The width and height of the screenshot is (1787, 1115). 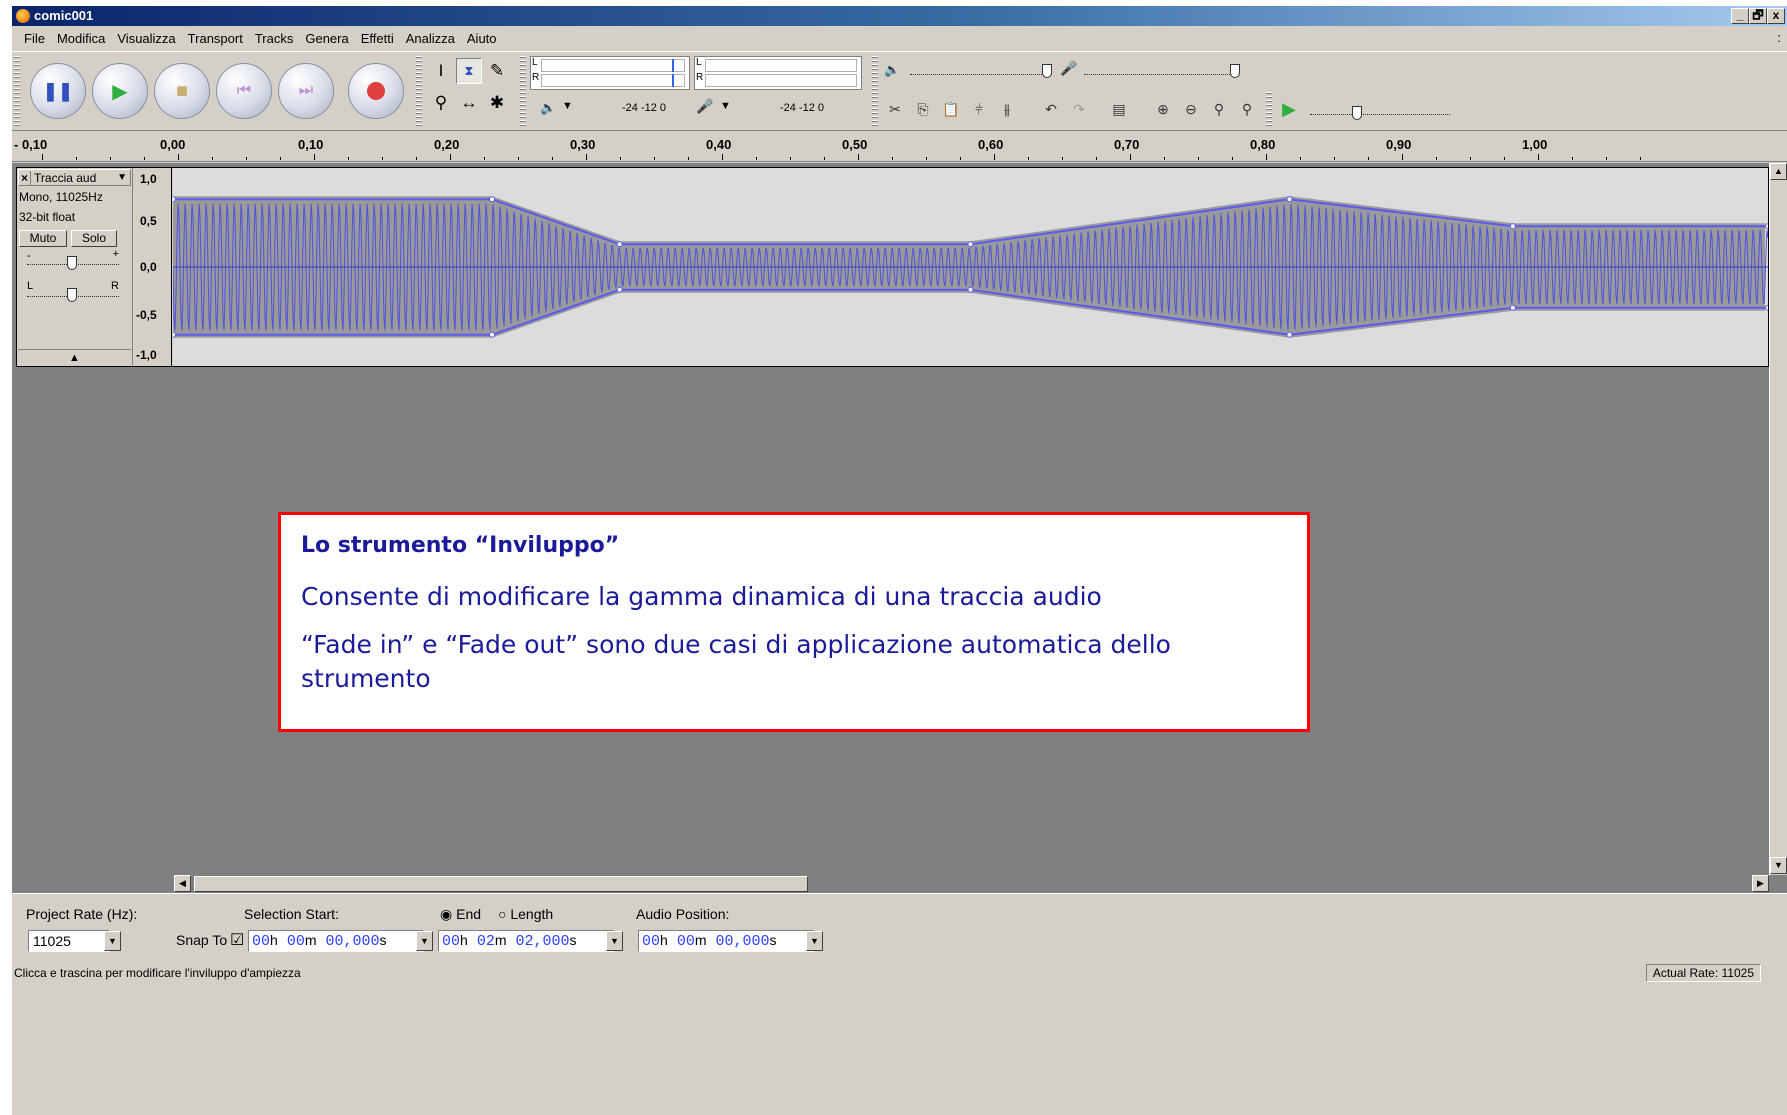 What do you see at coordinates (1758, 16) in the screenshot?
I see `maximize-button: 🗗` at bounding box center [1758, 16].